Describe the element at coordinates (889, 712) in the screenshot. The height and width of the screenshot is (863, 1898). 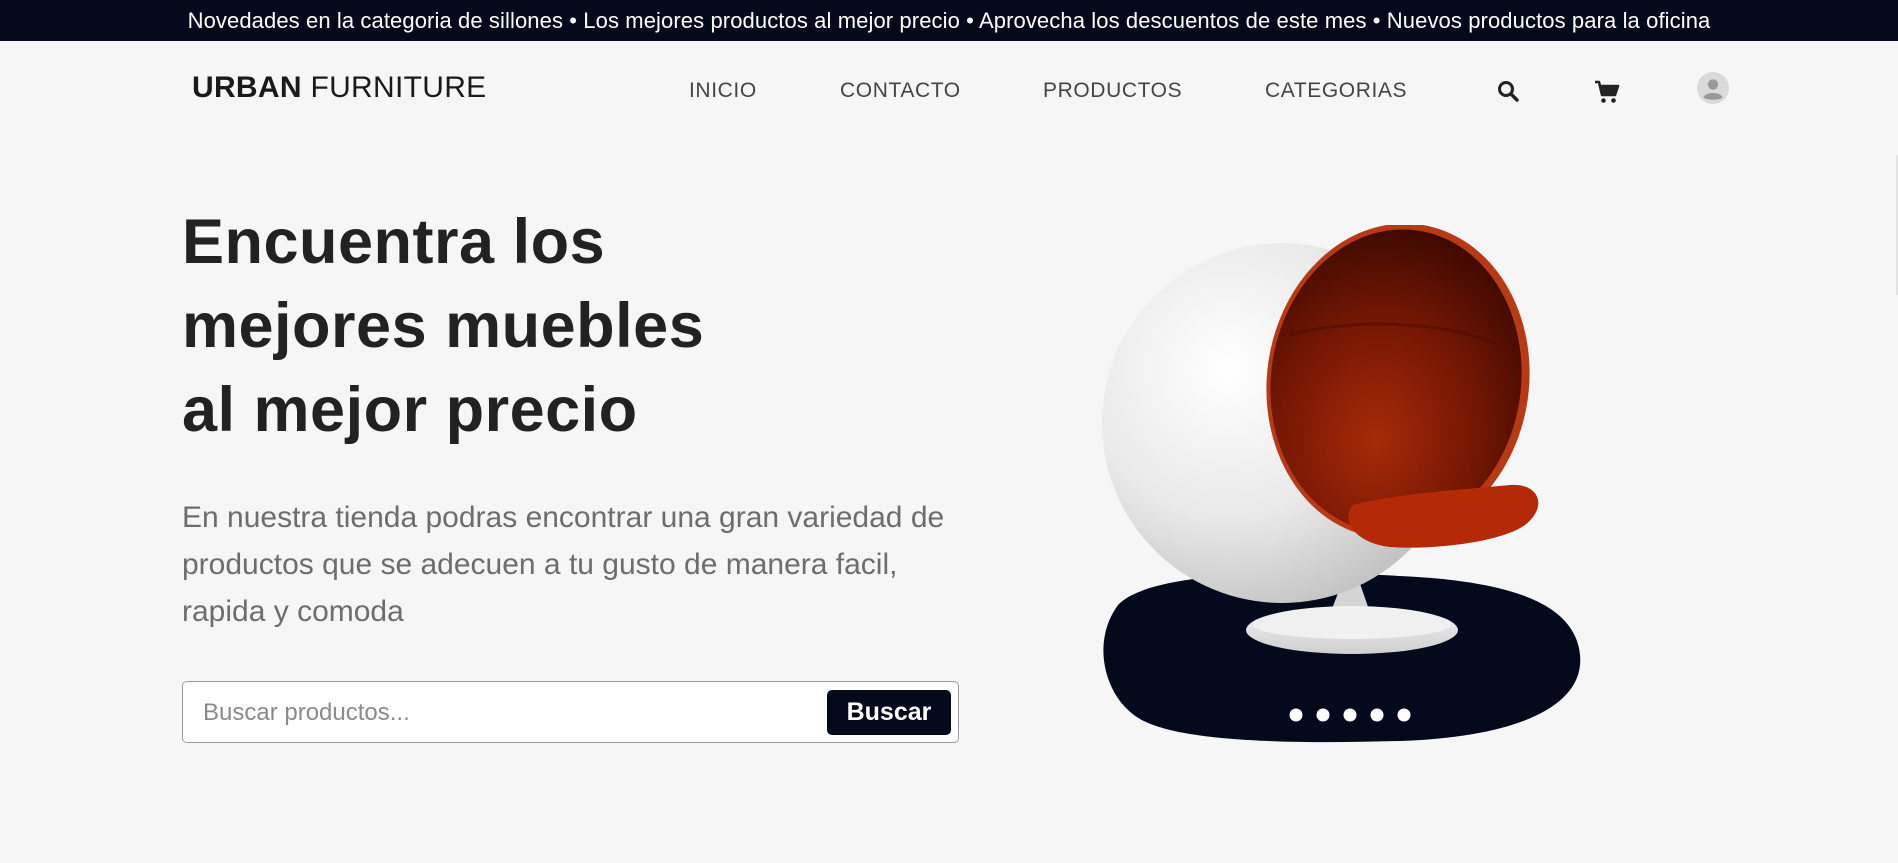
I see `search-button: Buscar` at that location.